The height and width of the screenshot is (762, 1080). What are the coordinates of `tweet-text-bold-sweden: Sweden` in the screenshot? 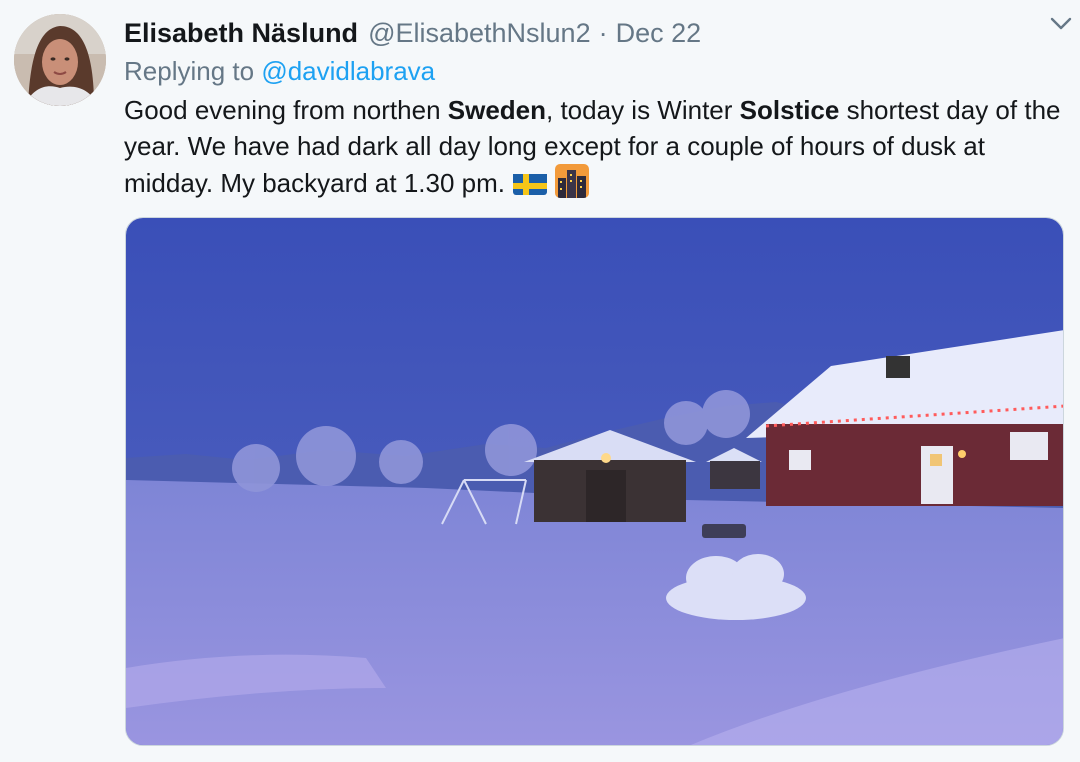 It's located at (497, 110).